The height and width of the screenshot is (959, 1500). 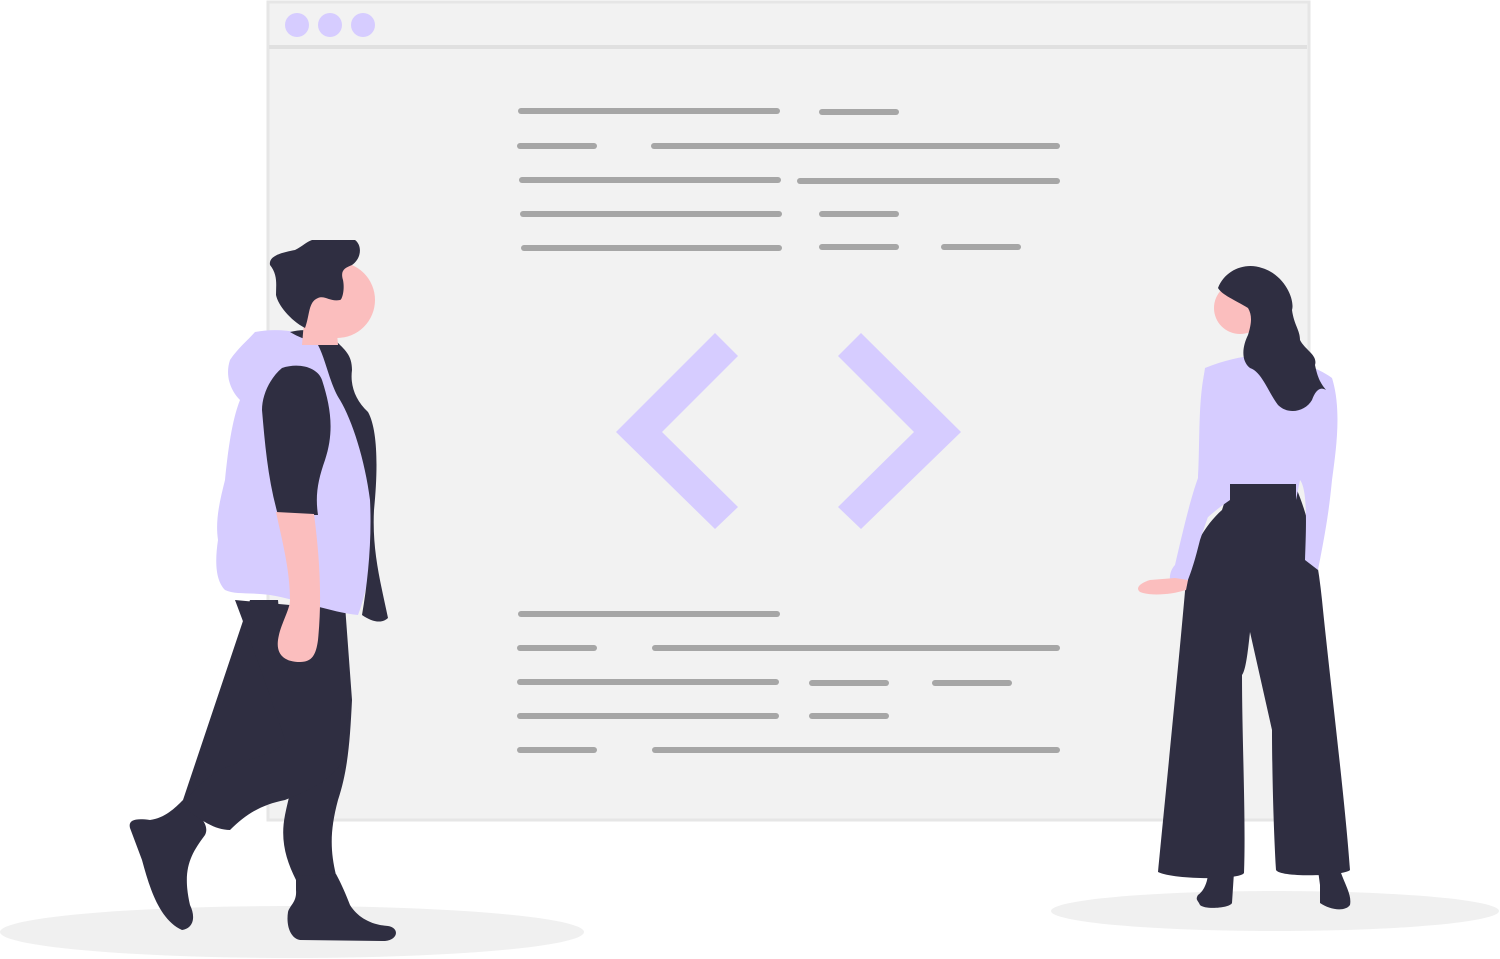 What do you see at coordinates (1263, 493) in the screenshot?
I see `woman-waistband` at bounding box center [1263, 493].